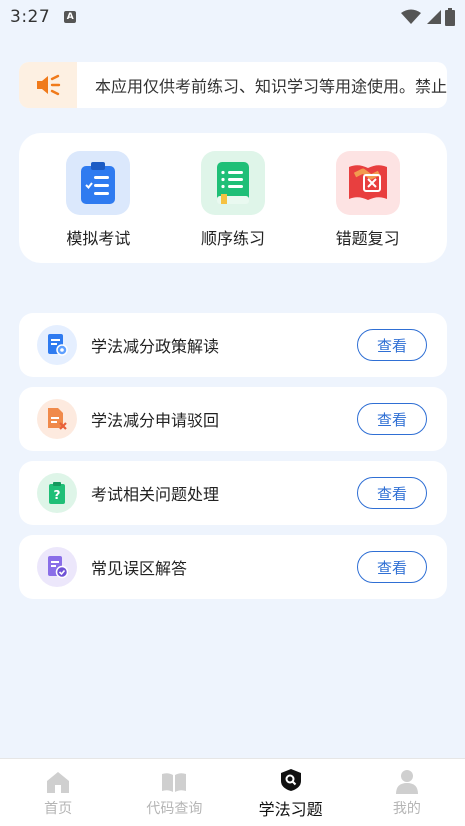  What do you see at coordinates (155, 420) in the screenshot?
I see `list-item-label: 学法减分申请驳回` at bounding box center [155, 420].